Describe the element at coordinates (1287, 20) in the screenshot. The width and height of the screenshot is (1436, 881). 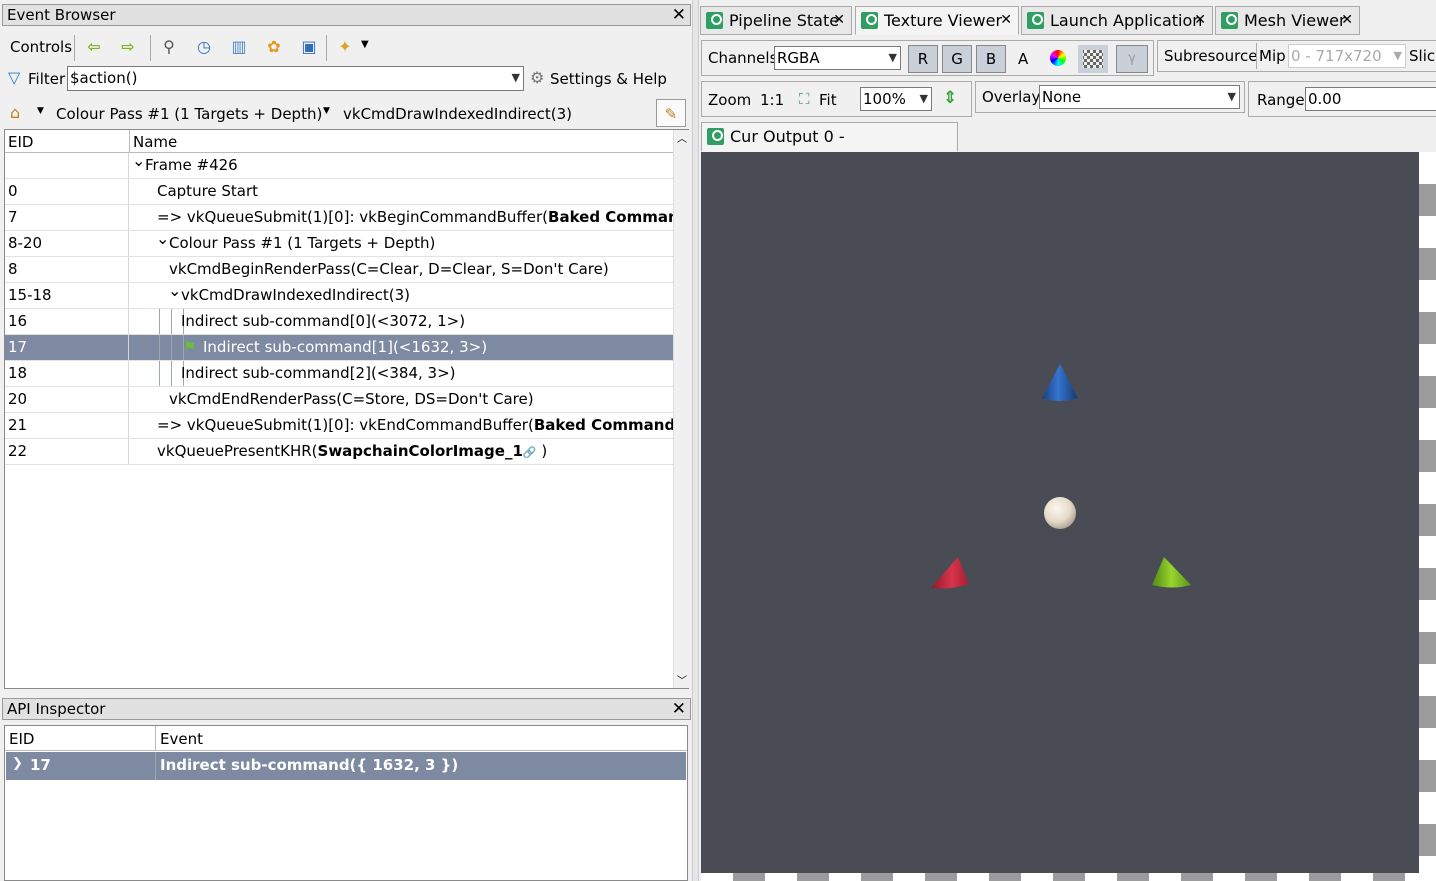
I see `tab-mesh-viewer: Mesh Viewer ✕` at that location.